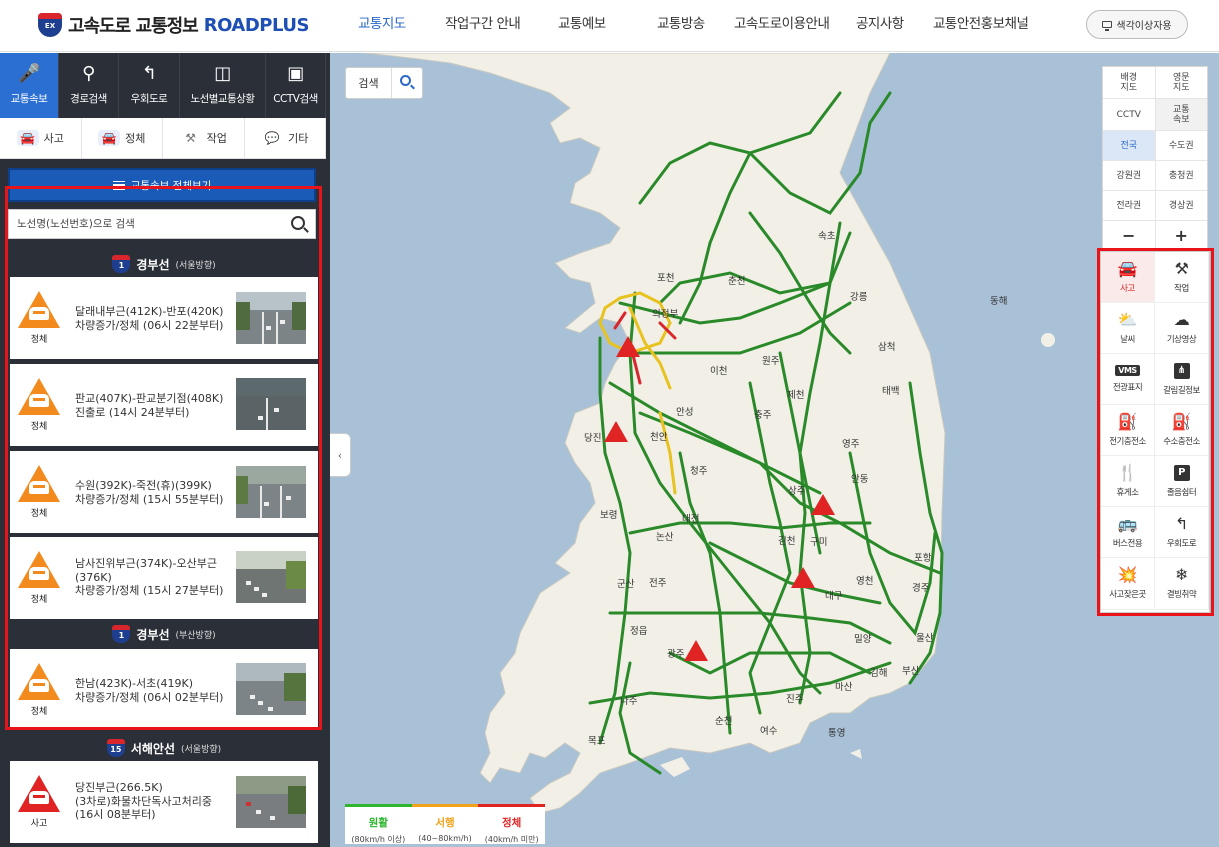 This screenshot has width=1219, height=847. I want to click on layer-rest-area: 🍴 휴게소, so click(1128, 481).